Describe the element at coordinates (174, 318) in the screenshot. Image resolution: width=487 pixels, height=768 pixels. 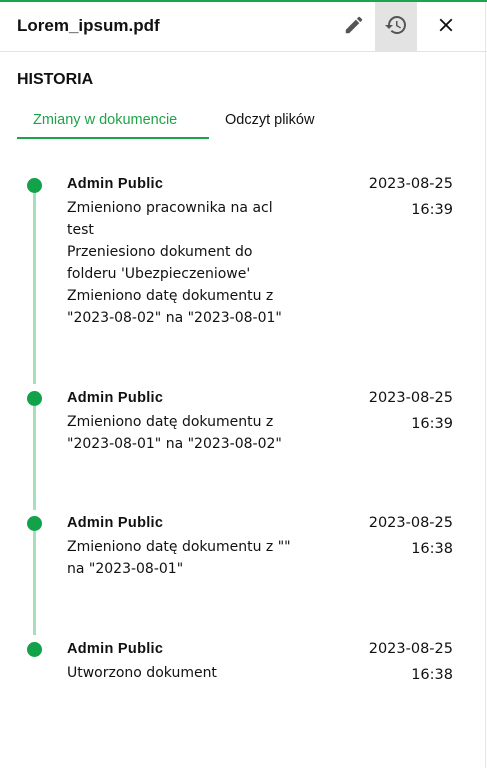
I see `message-line: "2023-08-02" na "2023-08-01"` at that location.